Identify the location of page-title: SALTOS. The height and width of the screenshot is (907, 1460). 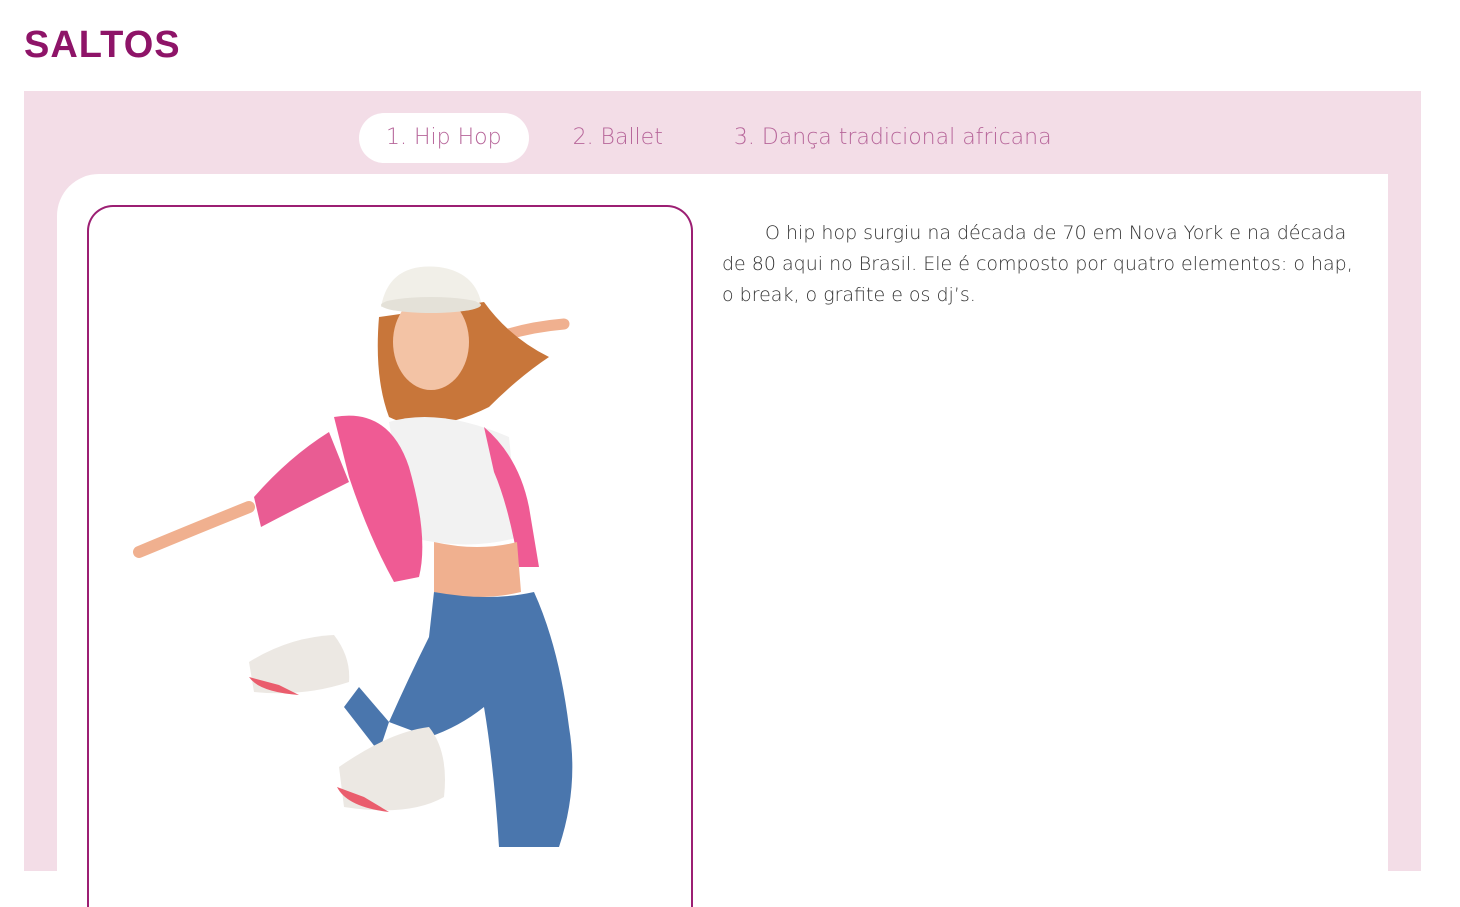
(102, 45).